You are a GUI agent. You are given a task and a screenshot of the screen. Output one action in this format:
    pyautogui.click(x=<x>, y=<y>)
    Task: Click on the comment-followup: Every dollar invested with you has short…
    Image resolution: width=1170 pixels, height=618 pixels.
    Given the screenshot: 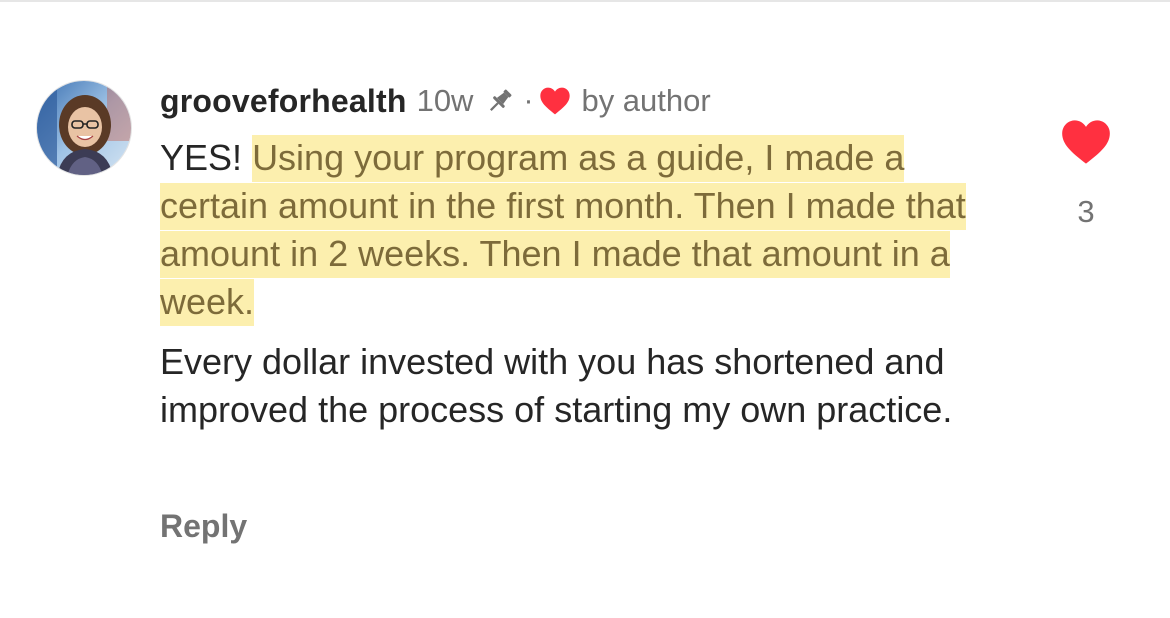 What is the action you would take?
    pyautogui.click(x=556, y=385)
    